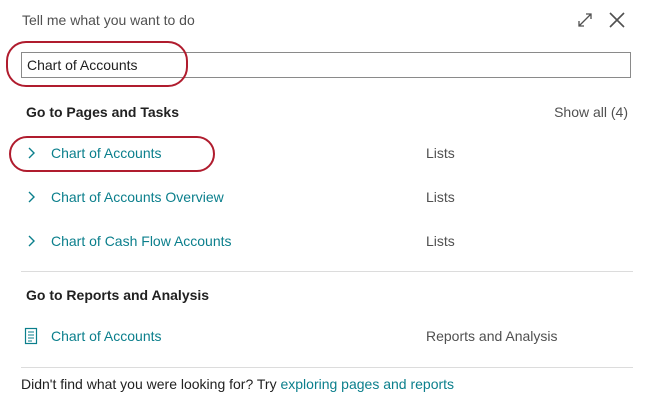 The height and width of the screenshot is (398, 645). What do you see at coordinates (327, 367) in the screenshot?
I see `footer-divider` at bounding box center [327, 367].